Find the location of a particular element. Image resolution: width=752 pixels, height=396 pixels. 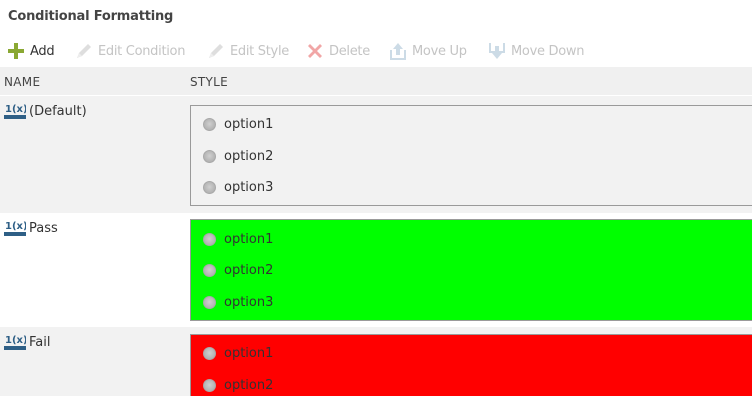

edit-condition-label: Edit Condition is located at coordinates (142, 51).